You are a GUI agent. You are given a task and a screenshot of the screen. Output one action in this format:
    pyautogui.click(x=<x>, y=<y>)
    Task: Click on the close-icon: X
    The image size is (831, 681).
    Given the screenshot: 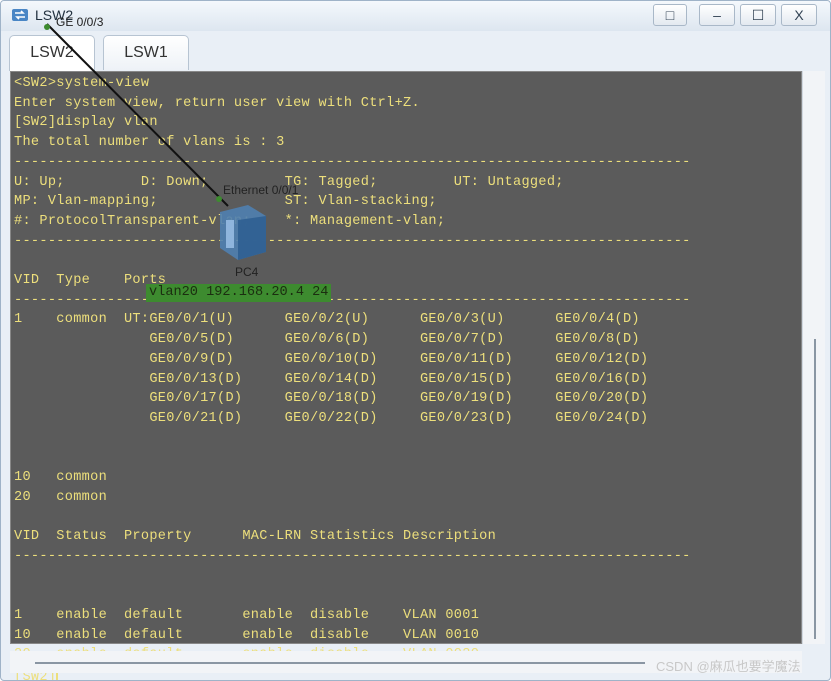 What is the action you would take?
    pyautogui.click(x=799, y=15)
    